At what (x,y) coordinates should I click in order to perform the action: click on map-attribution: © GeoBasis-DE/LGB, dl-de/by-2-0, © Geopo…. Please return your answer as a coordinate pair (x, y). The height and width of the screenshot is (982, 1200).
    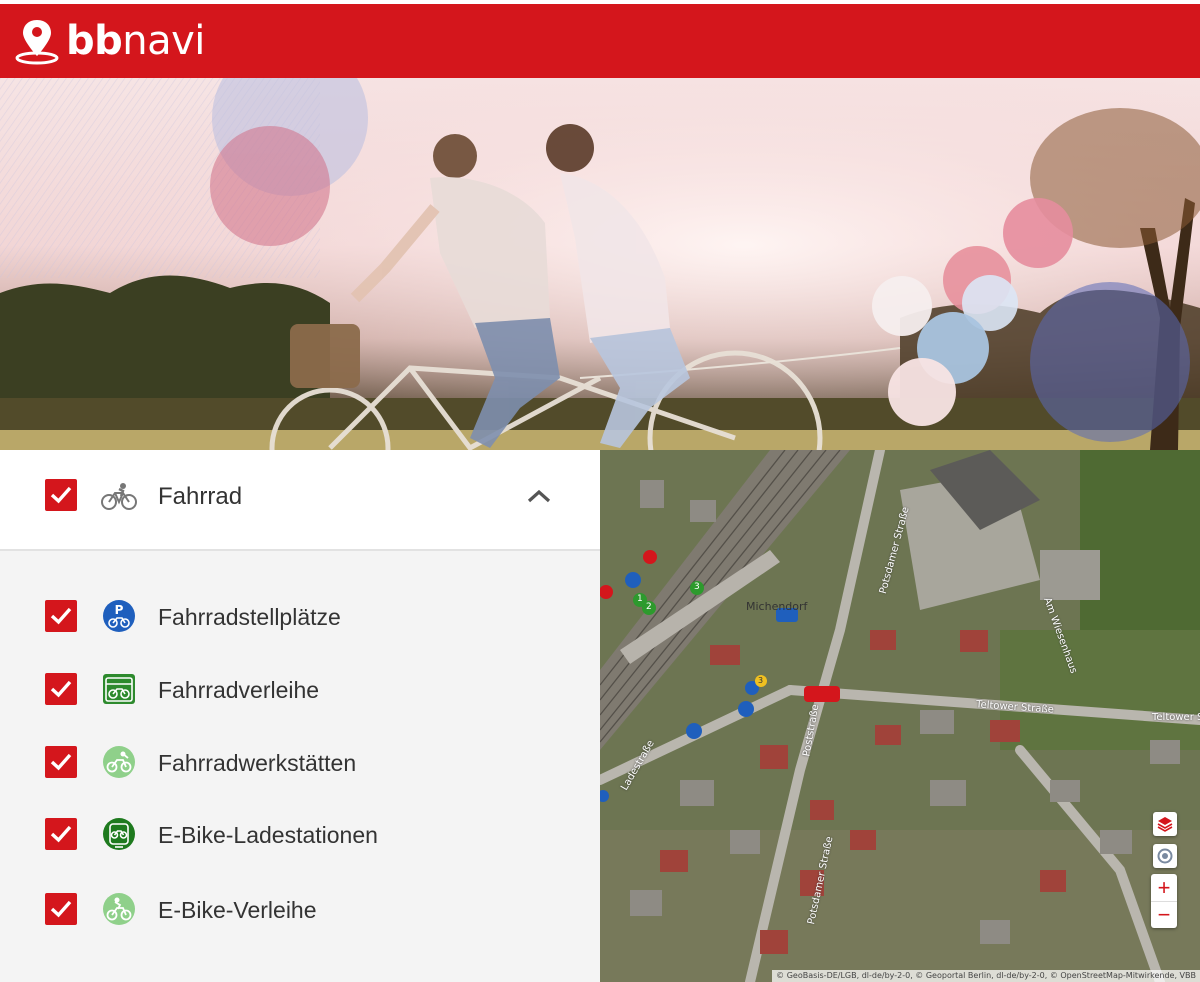
    Looking at the image, I should click on (986, 976).